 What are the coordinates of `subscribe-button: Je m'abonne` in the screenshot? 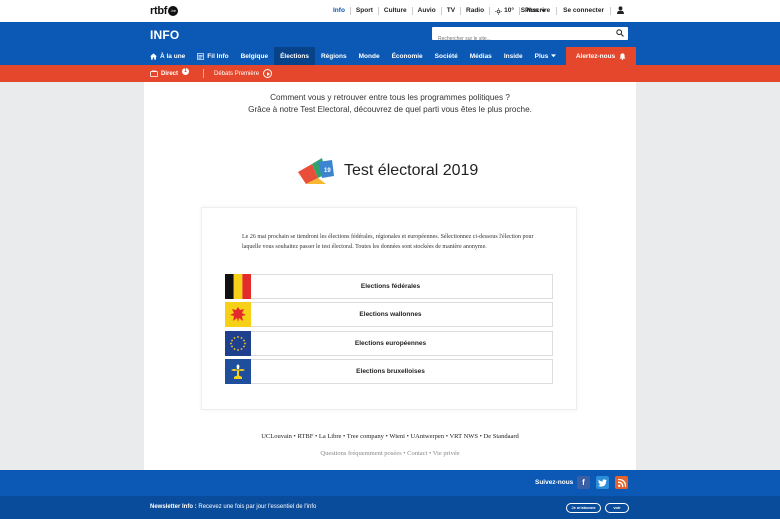 It's located at (583, 508).